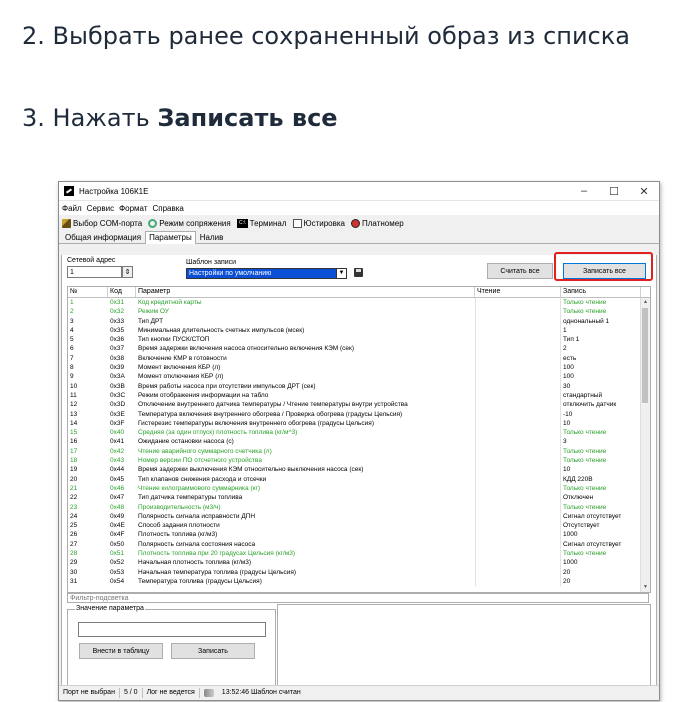  I want to click on cell-parameter: Тип ДРТ, so click(305, 321).